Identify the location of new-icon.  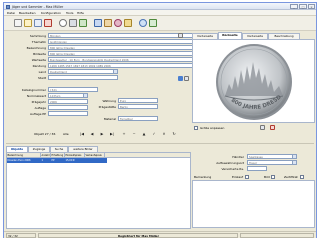
(18, 23).